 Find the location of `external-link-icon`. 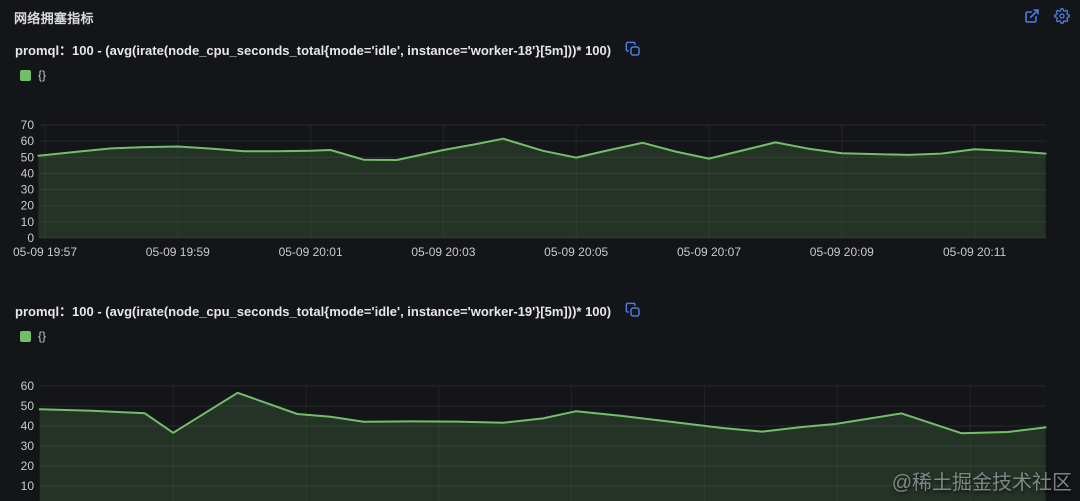

external-link-icon is located at coordinates (1032, 16).